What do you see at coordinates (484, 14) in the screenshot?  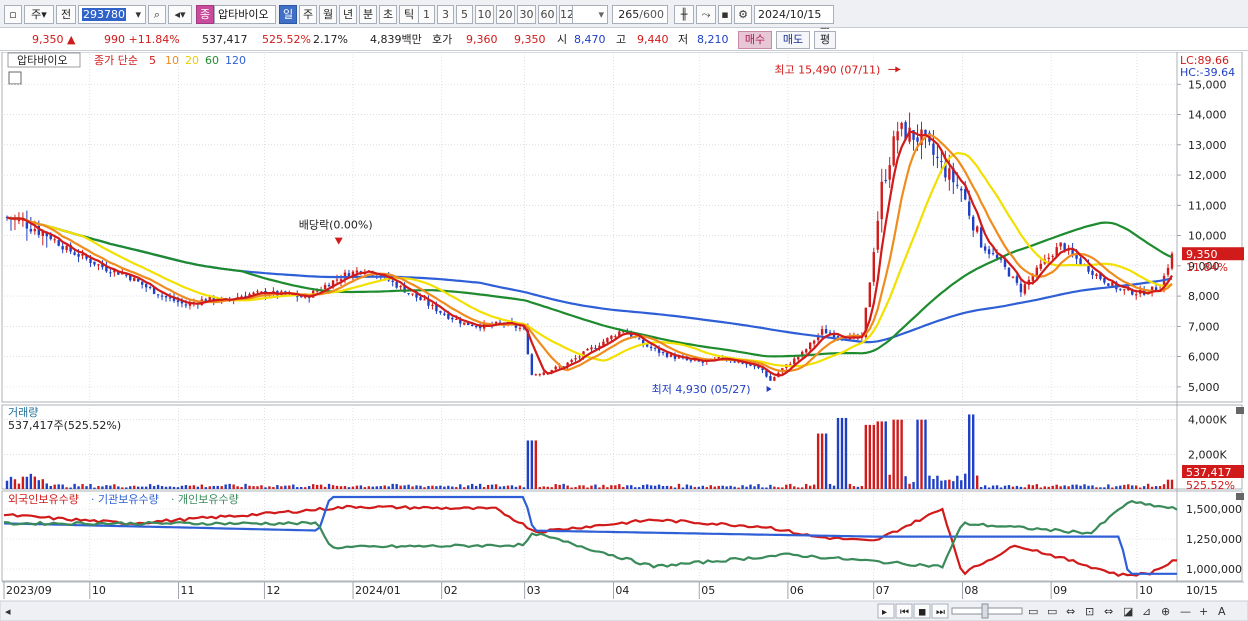 I see `interval-10-button: 10` at bounding box center [484, 14].